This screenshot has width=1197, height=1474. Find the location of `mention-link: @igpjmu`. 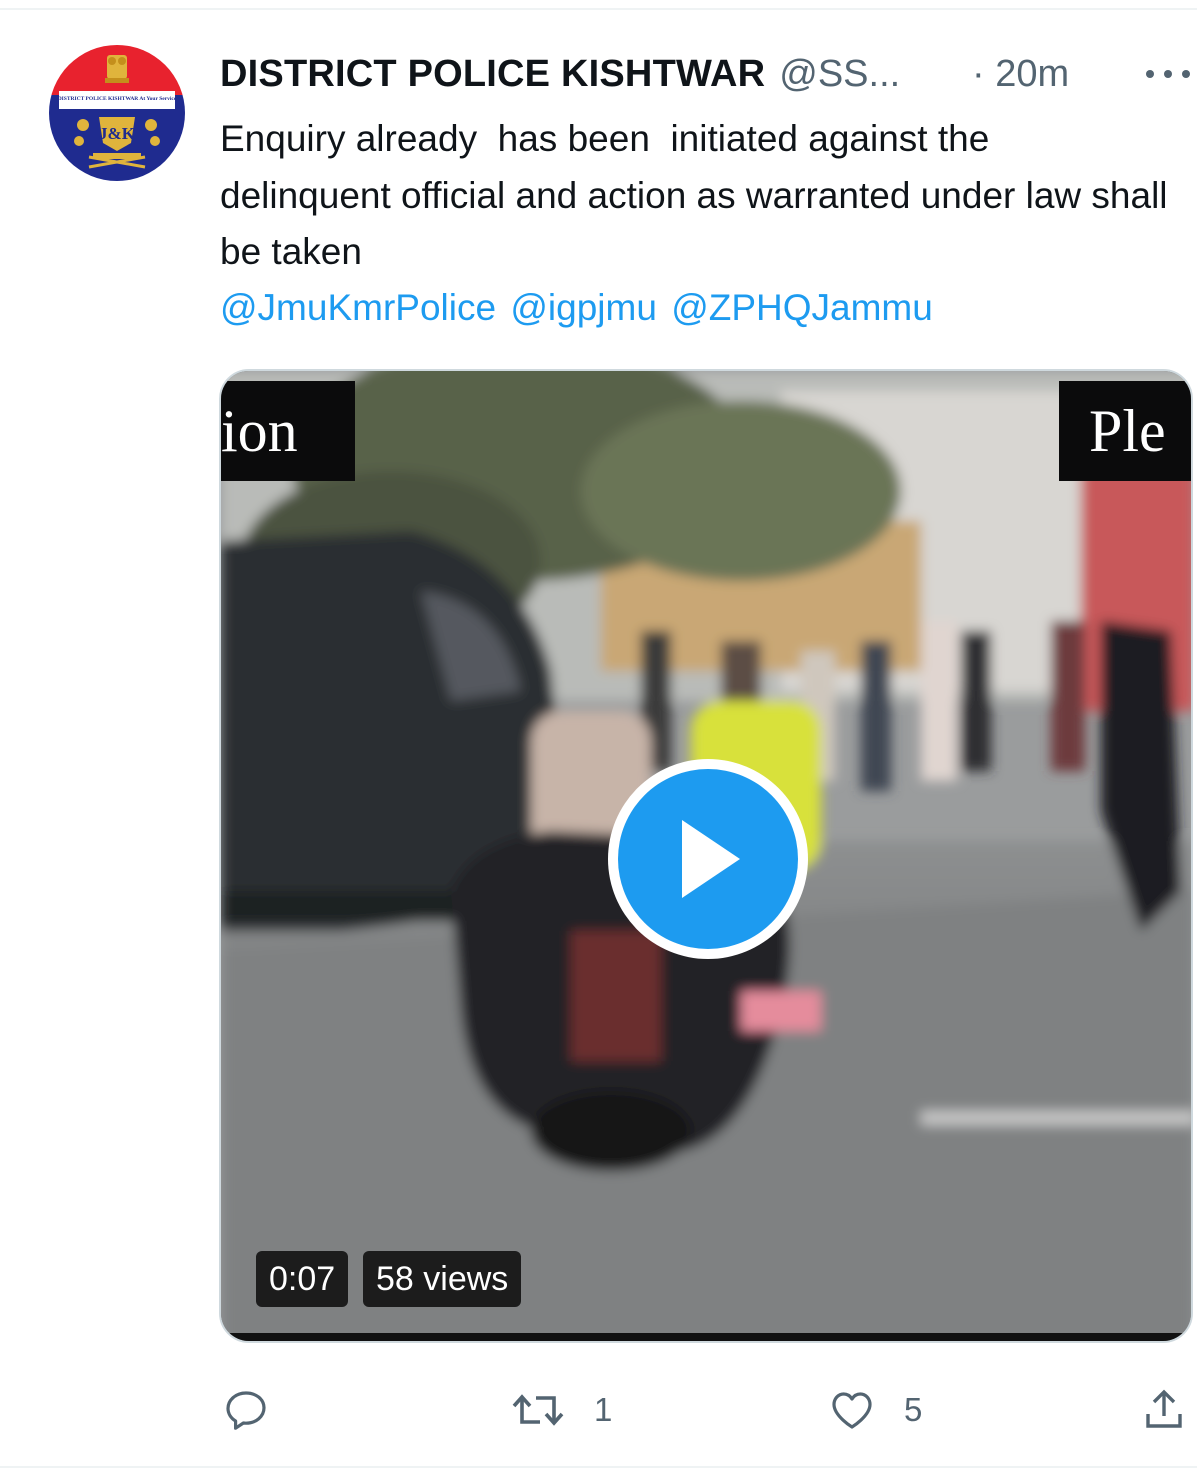

mention-link: @igpjmu is located at coordinates (583, 307).